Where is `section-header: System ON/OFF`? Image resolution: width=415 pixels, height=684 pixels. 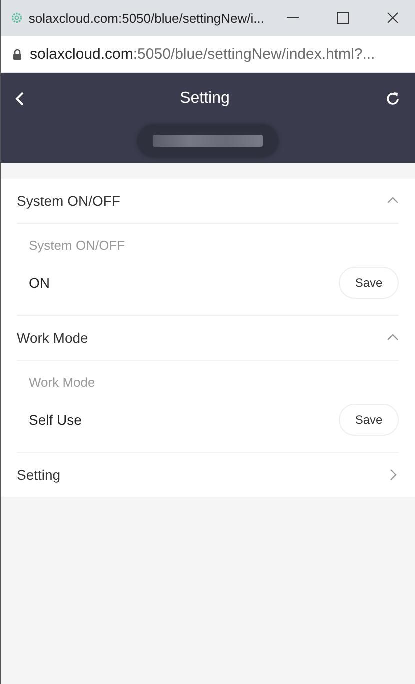 section-header: System ON/OFF is located at coordinates (208, 201).